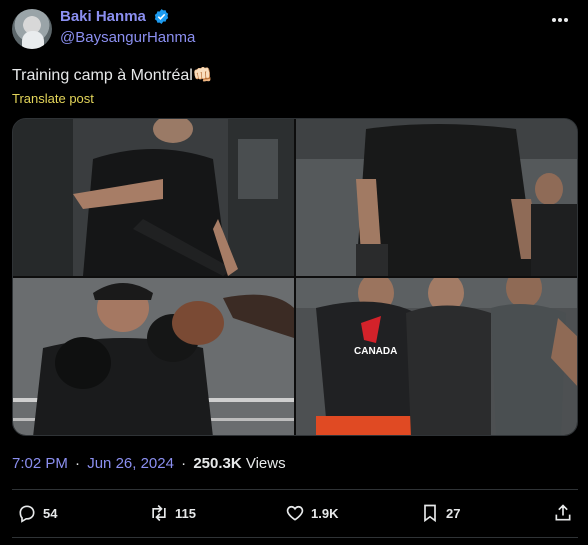 The height and width of the screenshot is (545, 588). I want to click on shirt-text: CANADA, so click(375, 351).